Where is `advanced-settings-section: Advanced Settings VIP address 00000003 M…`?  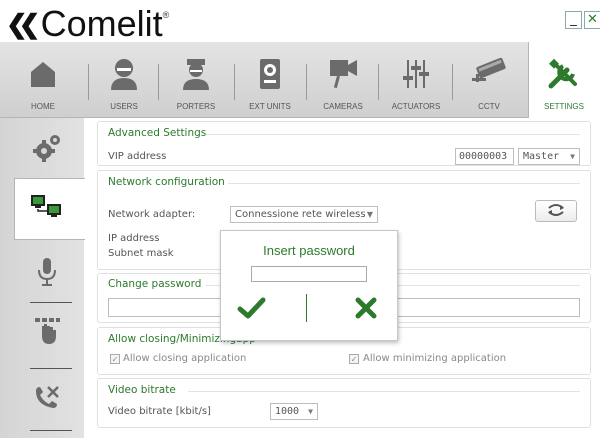
advanced-settings-section: Advanced Settings VIP address 00000003 M… is located at coordinates (344, 143).